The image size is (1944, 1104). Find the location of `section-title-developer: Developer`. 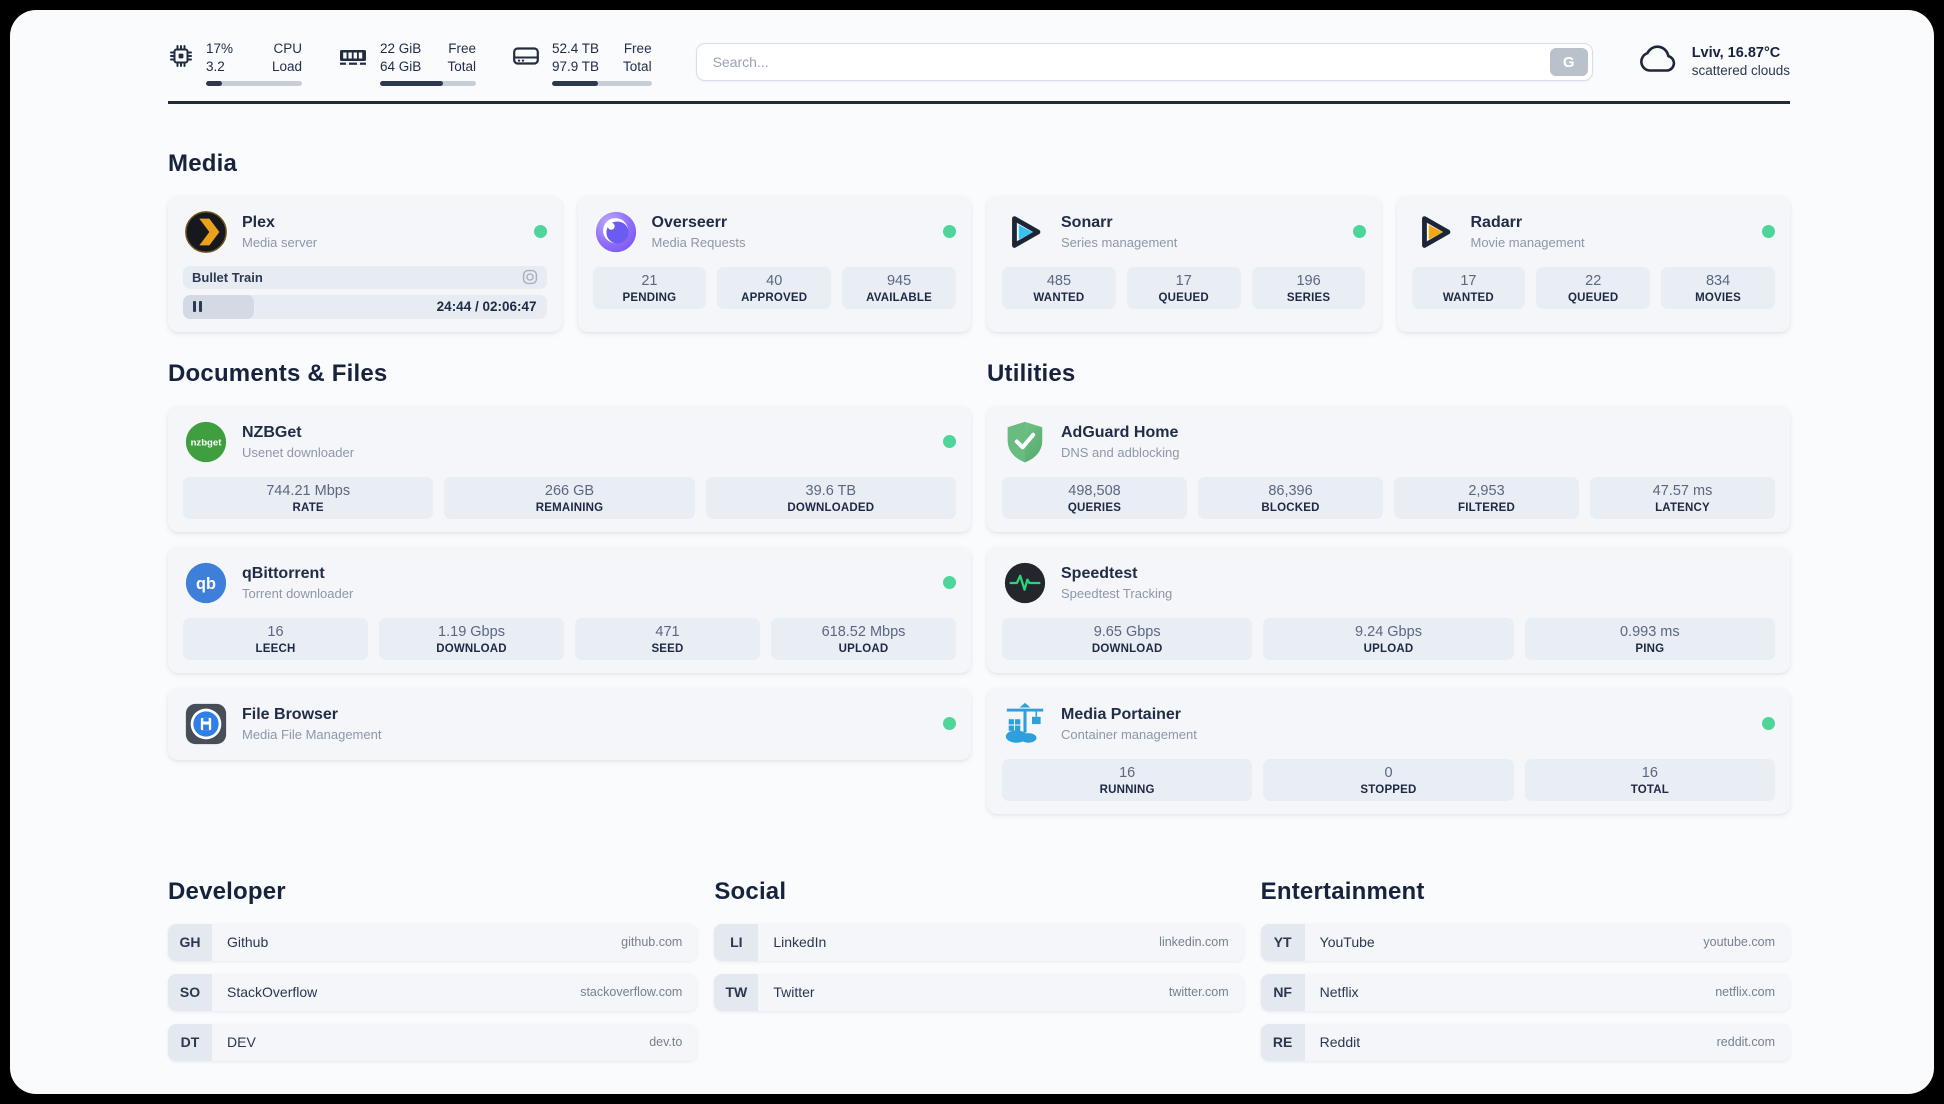

section-title-developer: Developer is located at coordinates (227, 891).